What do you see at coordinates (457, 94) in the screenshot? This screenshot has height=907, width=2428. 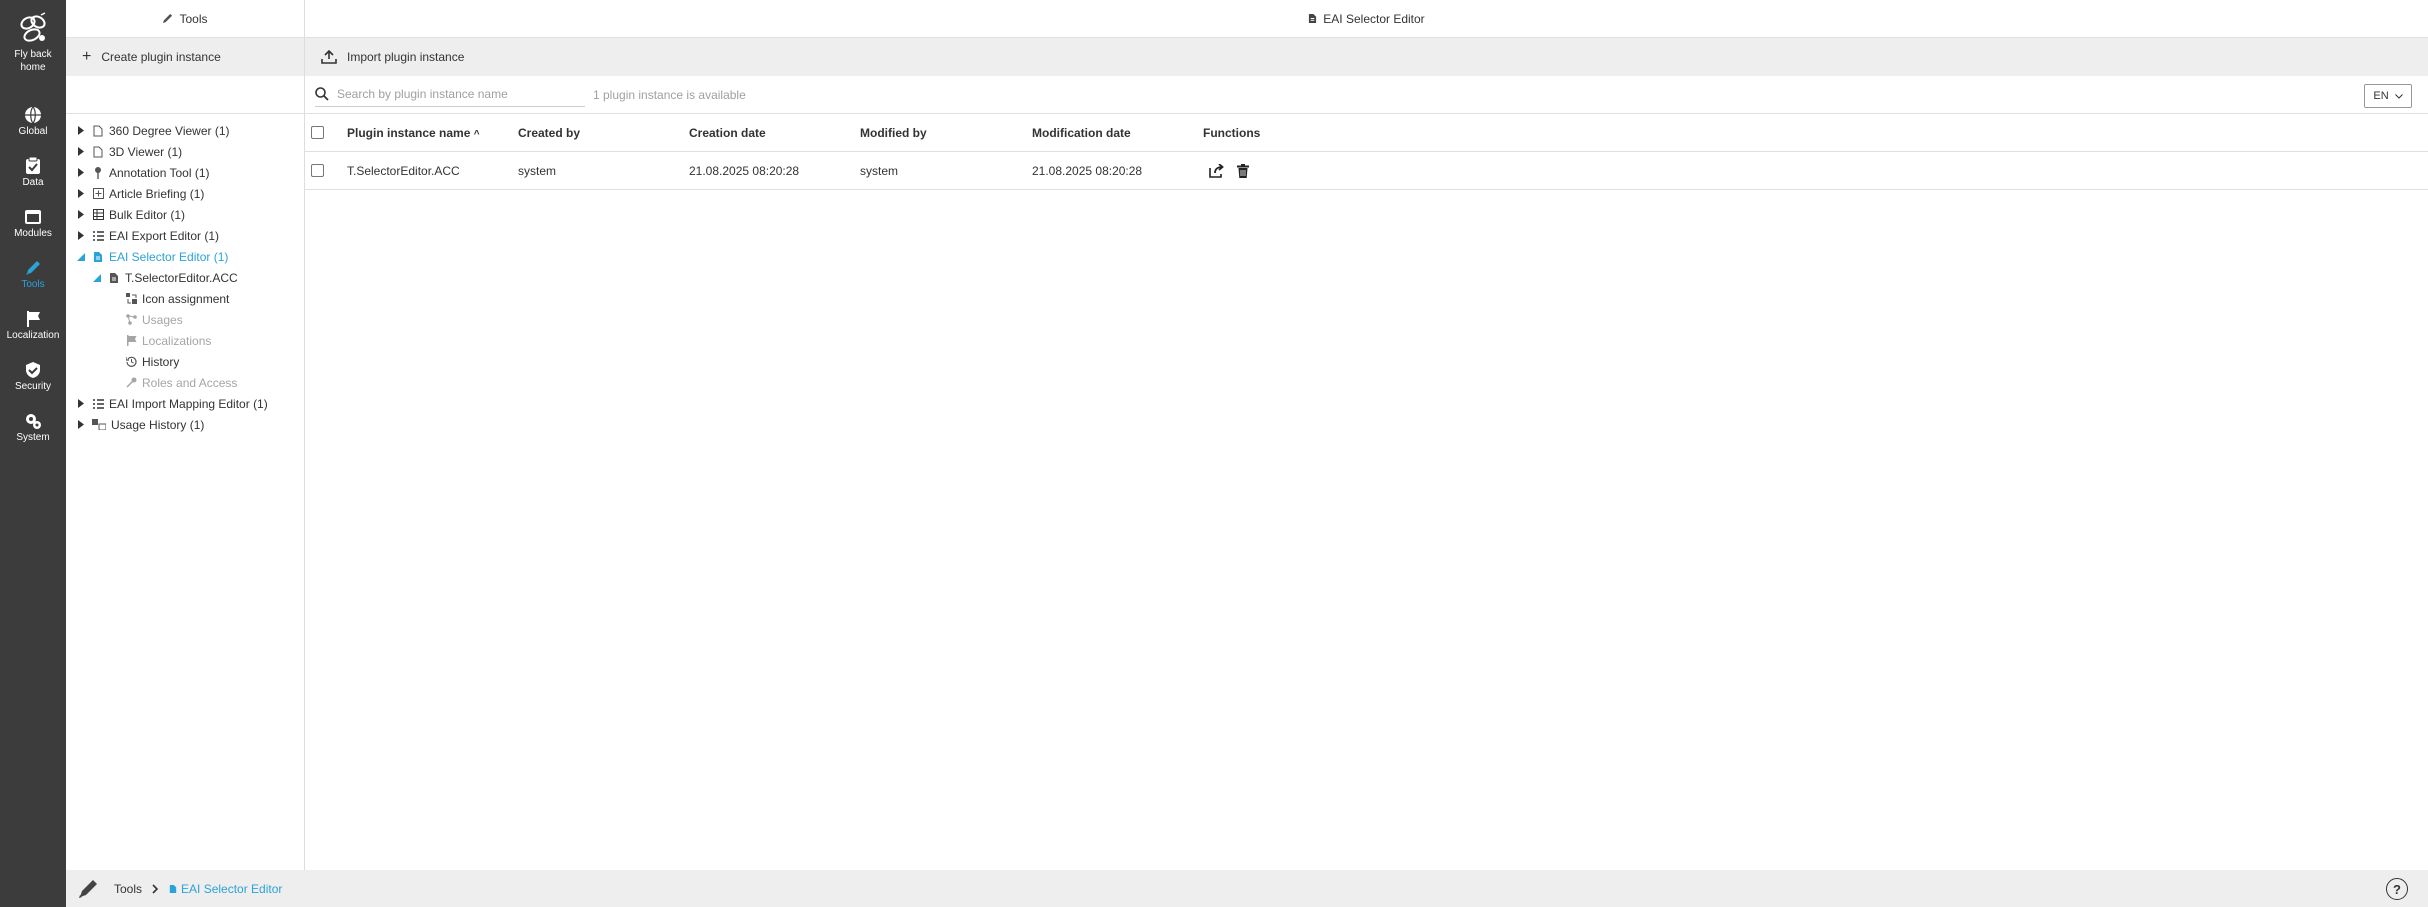 I see `search-input` at bounding box center [457, 94].